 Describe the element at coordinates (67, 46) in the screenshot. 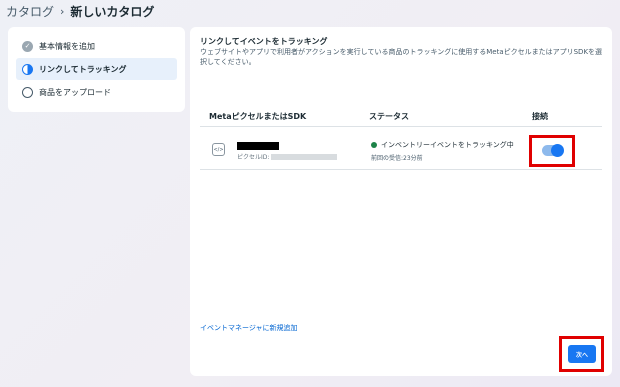

I see `step-label: 基本情報を追加` at that location.